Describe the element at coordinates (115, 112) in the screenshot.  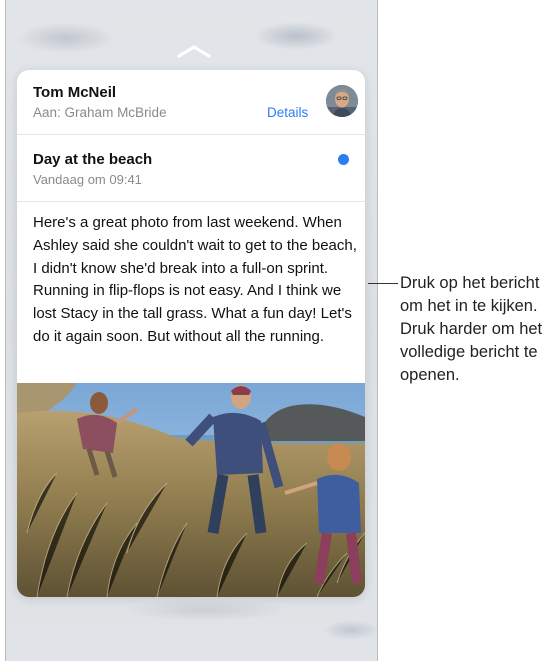
I see `recipient-name: Graham McBride` at that location.